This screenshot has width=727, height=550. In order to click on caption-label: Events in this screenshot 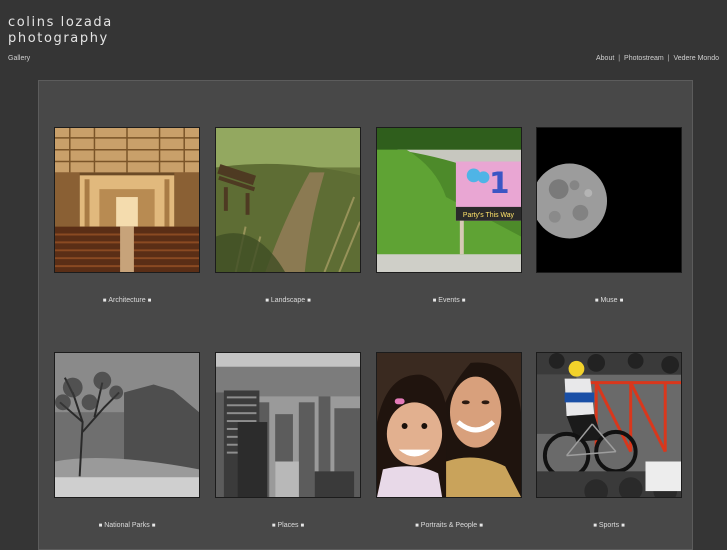, I will do `click(449, 300)`.